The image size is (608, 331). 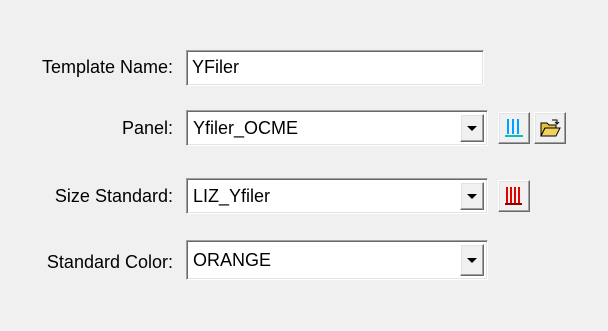 I want to click on panel-dropdown: Yfiler_OCME, so click(x=337, y=128).